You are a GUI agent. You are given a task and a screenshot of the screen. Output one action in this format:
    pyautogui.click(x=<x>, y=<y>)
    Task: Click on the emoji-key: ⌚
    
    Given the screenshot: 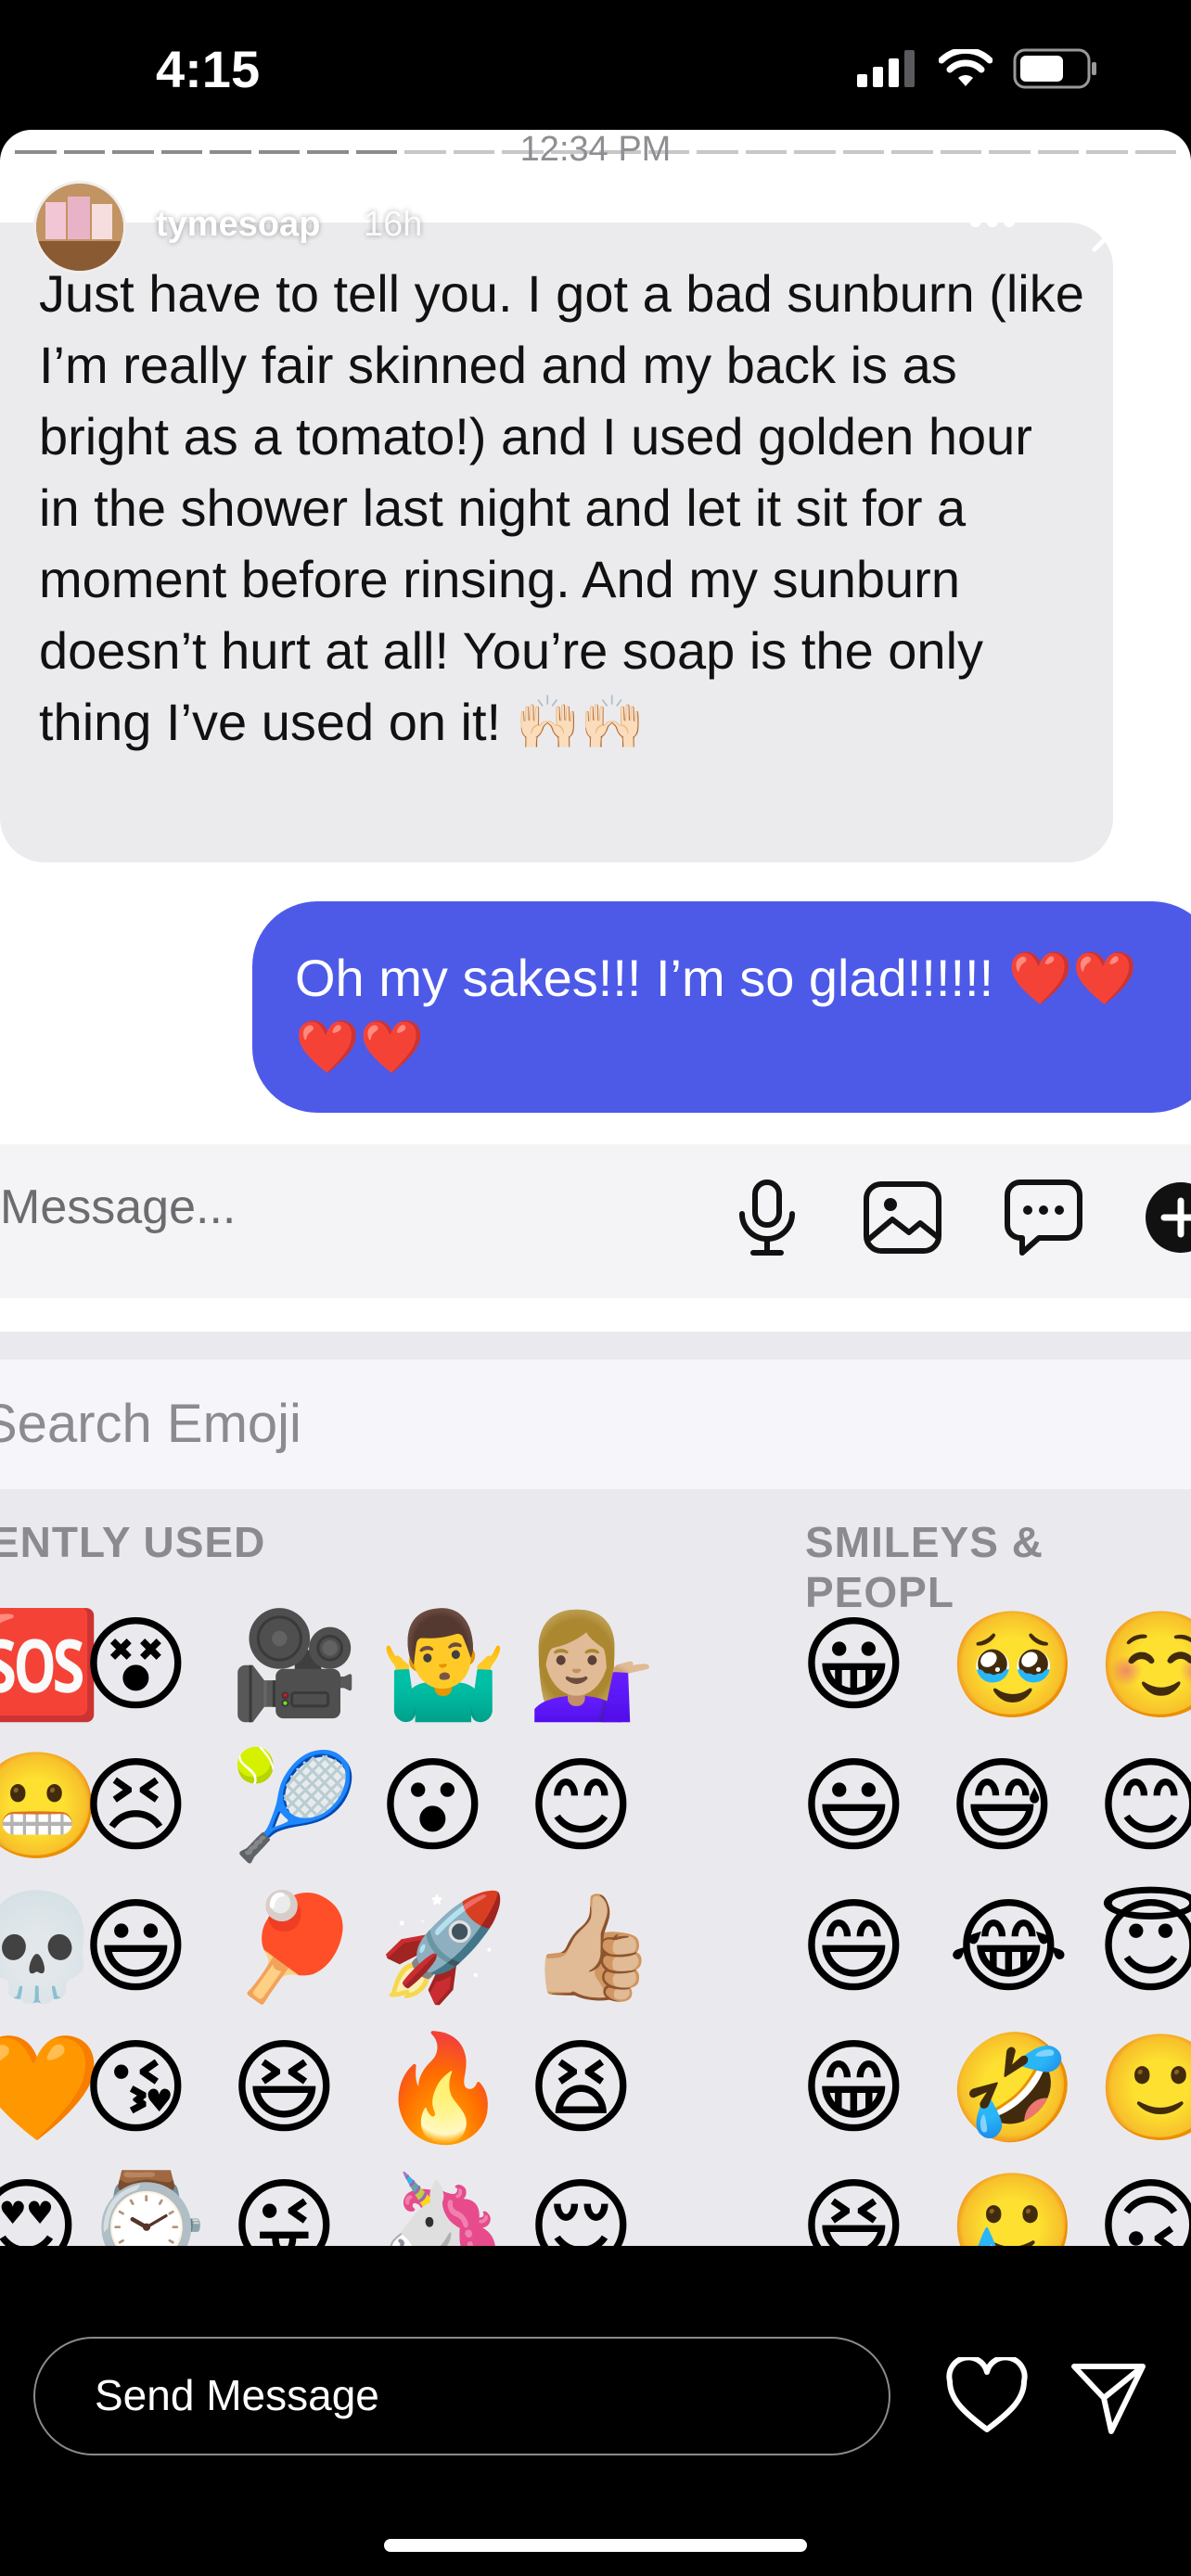 What is the action you would take?
    pyautogui.click(x=146, y=2210)
    